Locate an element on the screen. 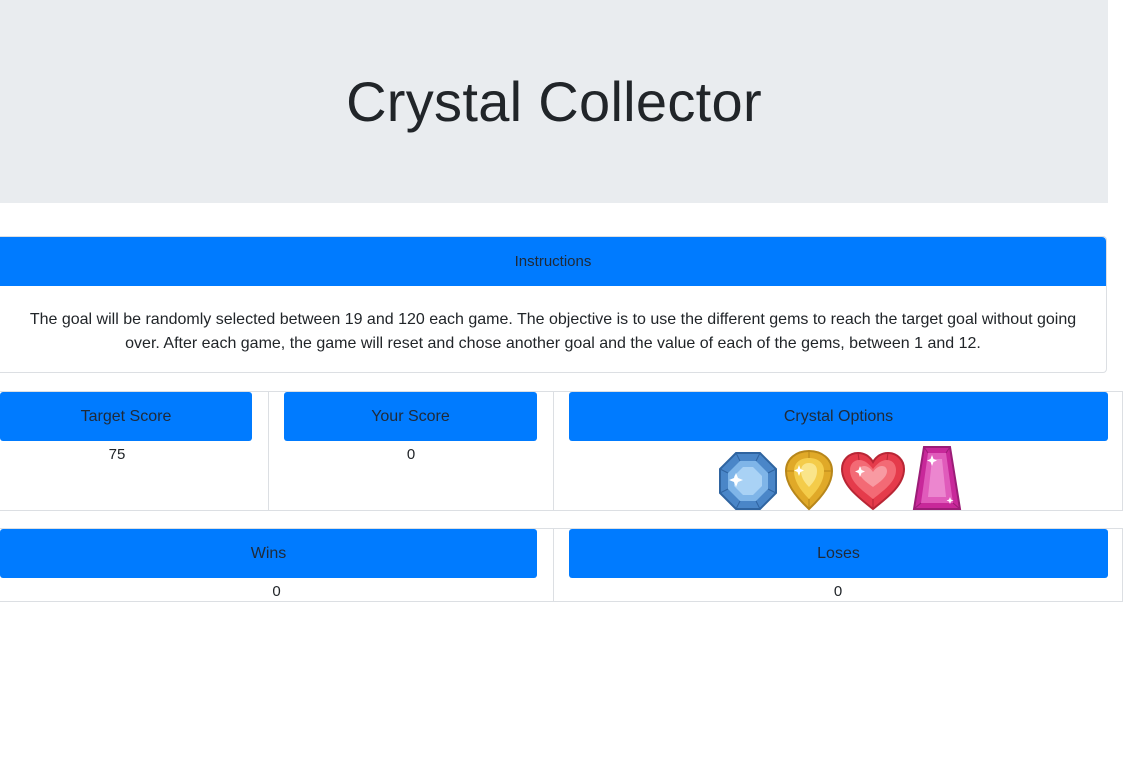  target-score-label: Target Score is located at coordinates (126, 416).